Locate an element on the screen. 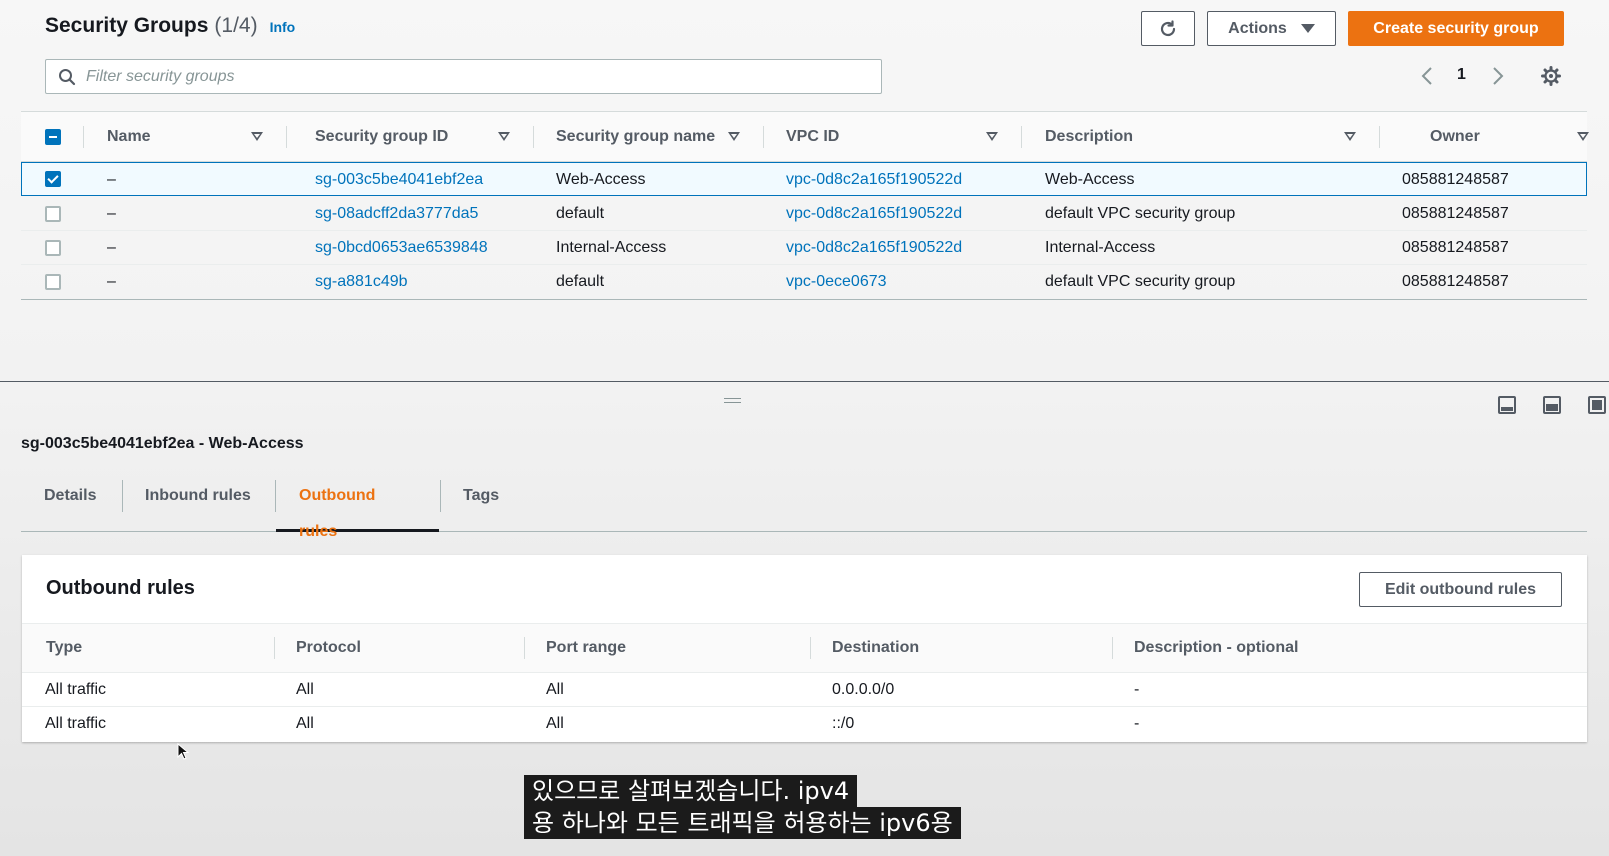  search-icon is located at coordinates (67, 76).